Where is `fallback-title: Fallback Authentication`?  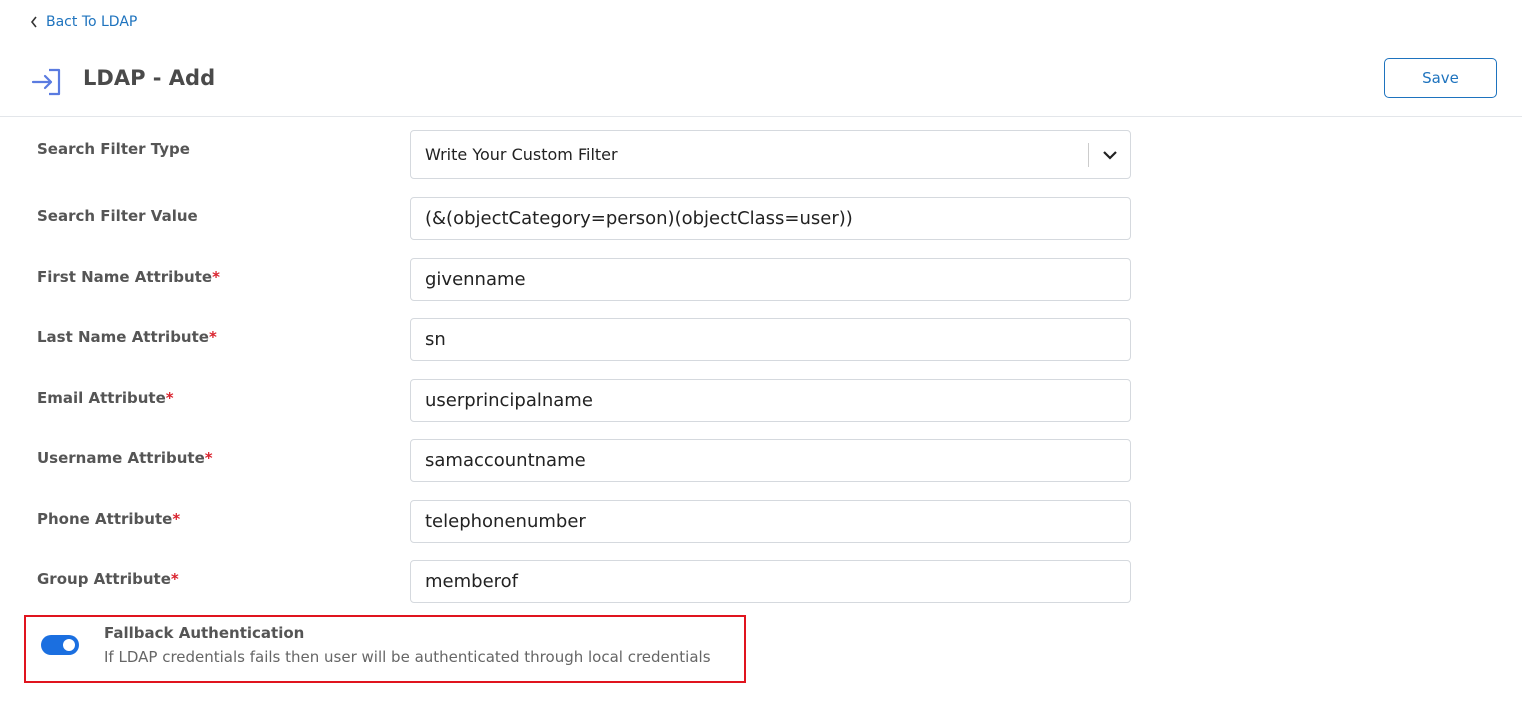 fallback-title: Fallback Authentication is located at coordinates (204, 633).